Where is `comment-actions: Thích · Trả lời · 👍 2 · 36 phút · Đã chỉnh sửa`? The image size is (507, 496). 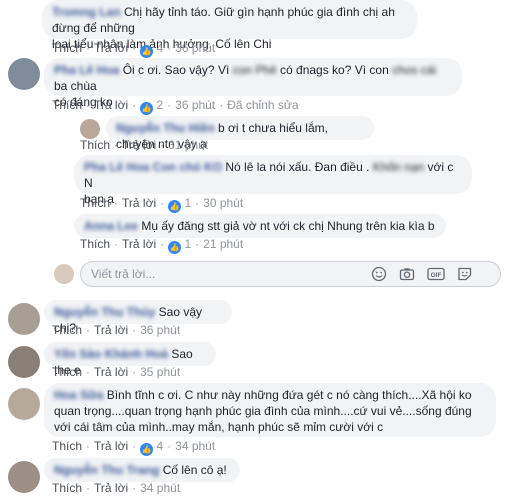 comment-actions: Thích · Trả lời · 👍 2 · 36 phút · Đã chỉnh sửa is located at coordinates (175, 106).